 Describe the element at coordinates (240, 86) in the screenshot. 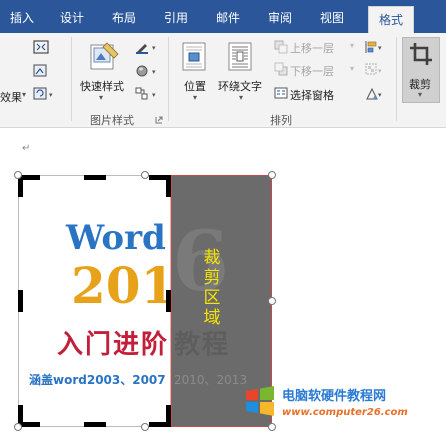

I see `wrap-text-label: 环绕文字` at that location.